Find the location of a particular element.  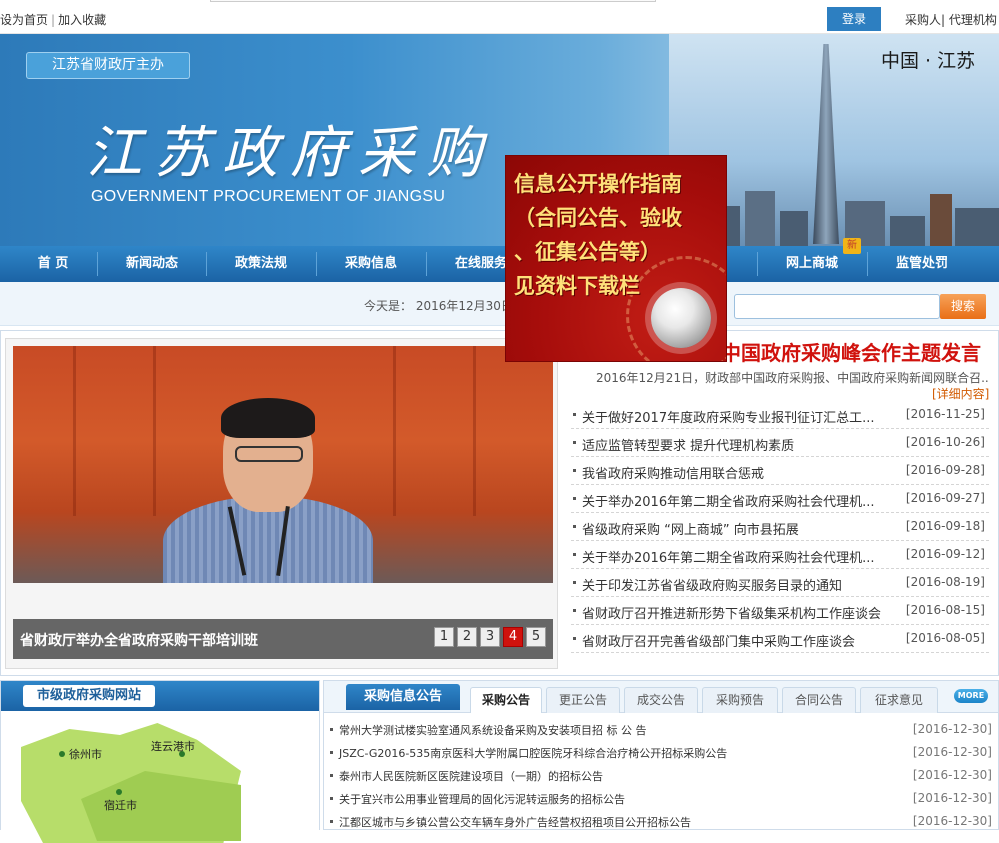

top-links: 设为首页 | 加入收藏 is located at coordinates (53, 19).